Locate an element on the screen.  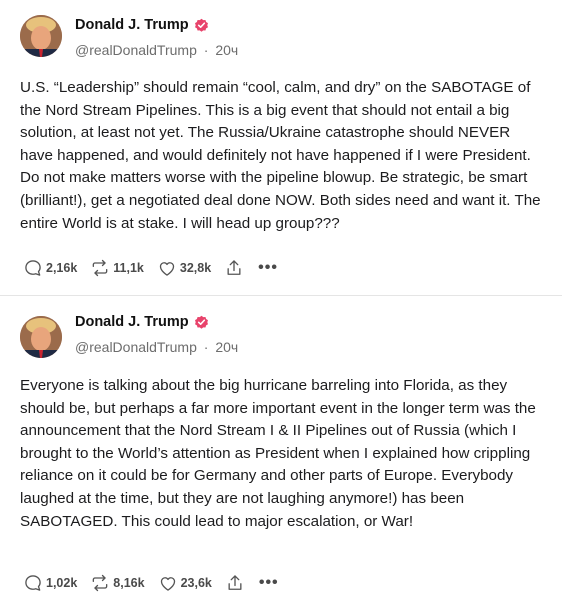
reply-button: 1,02k is located at coordinates (50, 583).